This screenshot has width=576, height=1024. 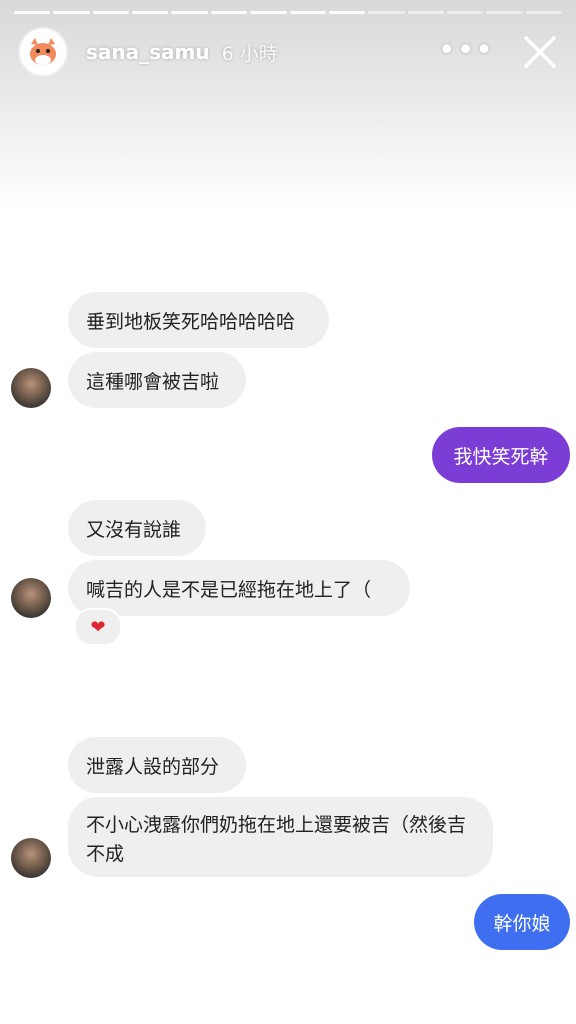 I want to click on close-icon, so click(x=540, y=52).